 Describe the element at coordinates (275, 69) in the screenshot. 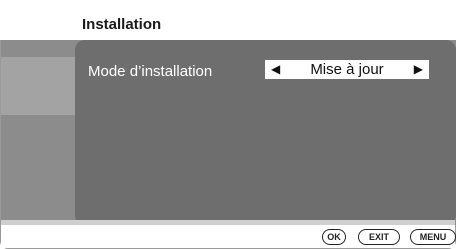

I see `left-arrow-icon: ◀` at that location.